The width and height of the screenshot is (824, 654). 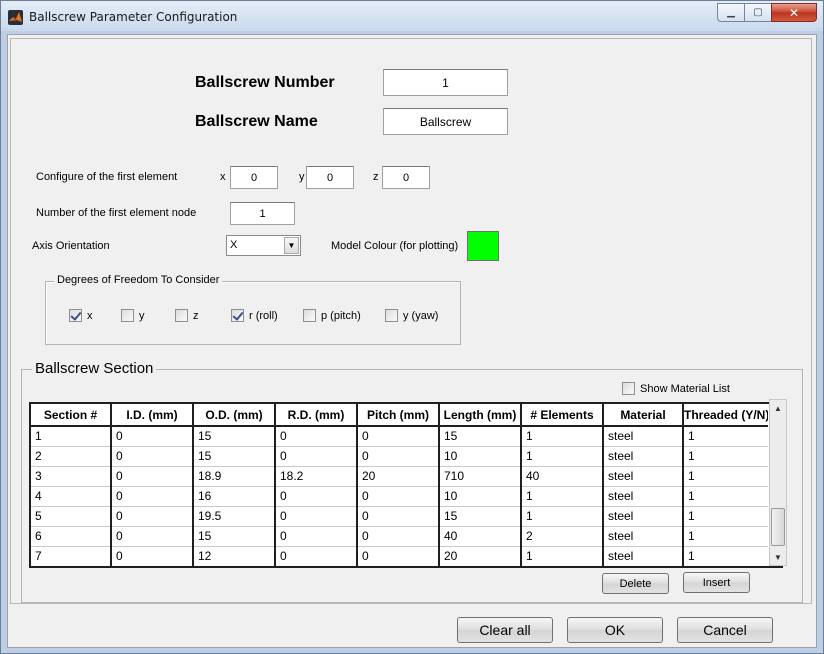 What do you see at coordinates (234, 556) in the screenshot?
I see `table-cell: 12` at bounding box center [234, 556].